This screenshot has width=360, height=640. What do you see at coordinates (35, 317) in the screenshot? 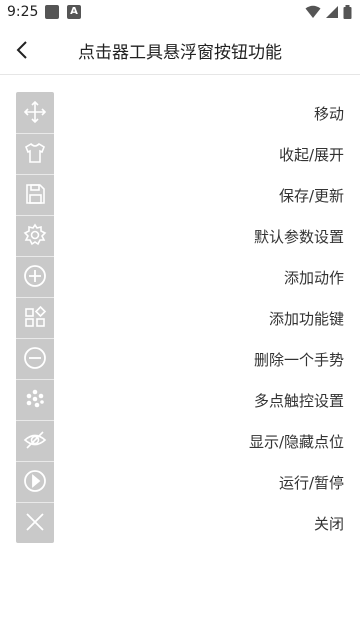
I see `widgets-icon` at bounding box center [35, 317].